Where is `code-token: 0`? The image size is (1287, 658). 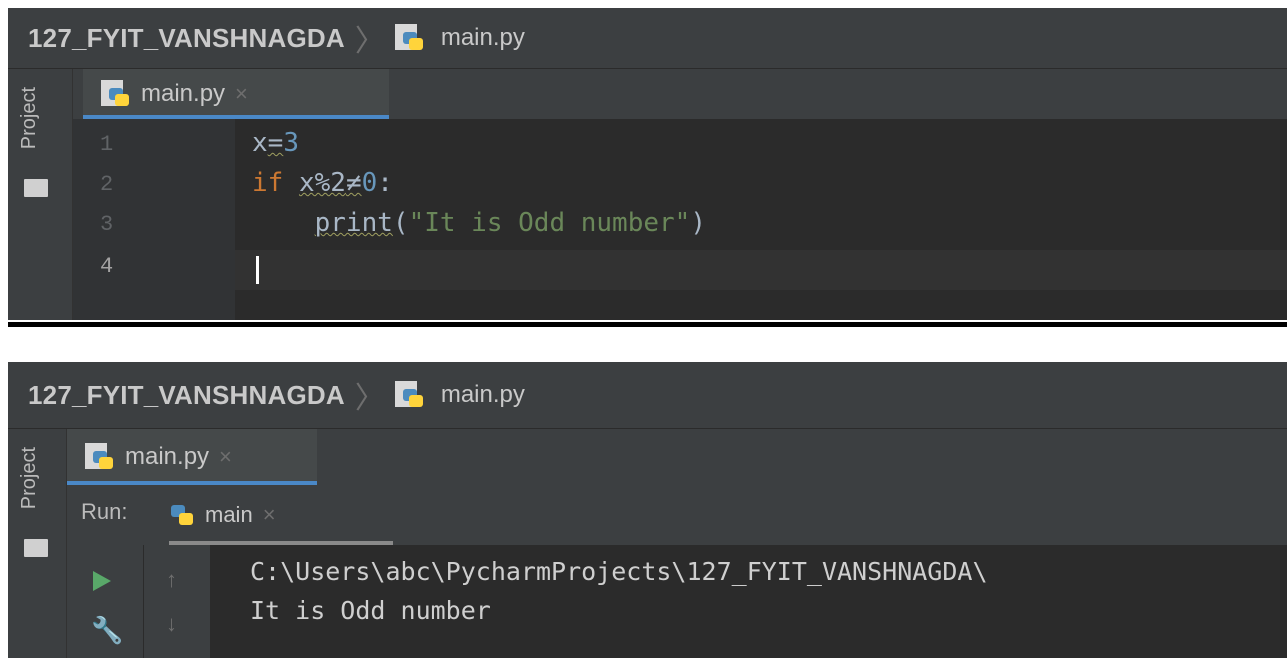 code-token: 0 is located at coordinates (369, 183).